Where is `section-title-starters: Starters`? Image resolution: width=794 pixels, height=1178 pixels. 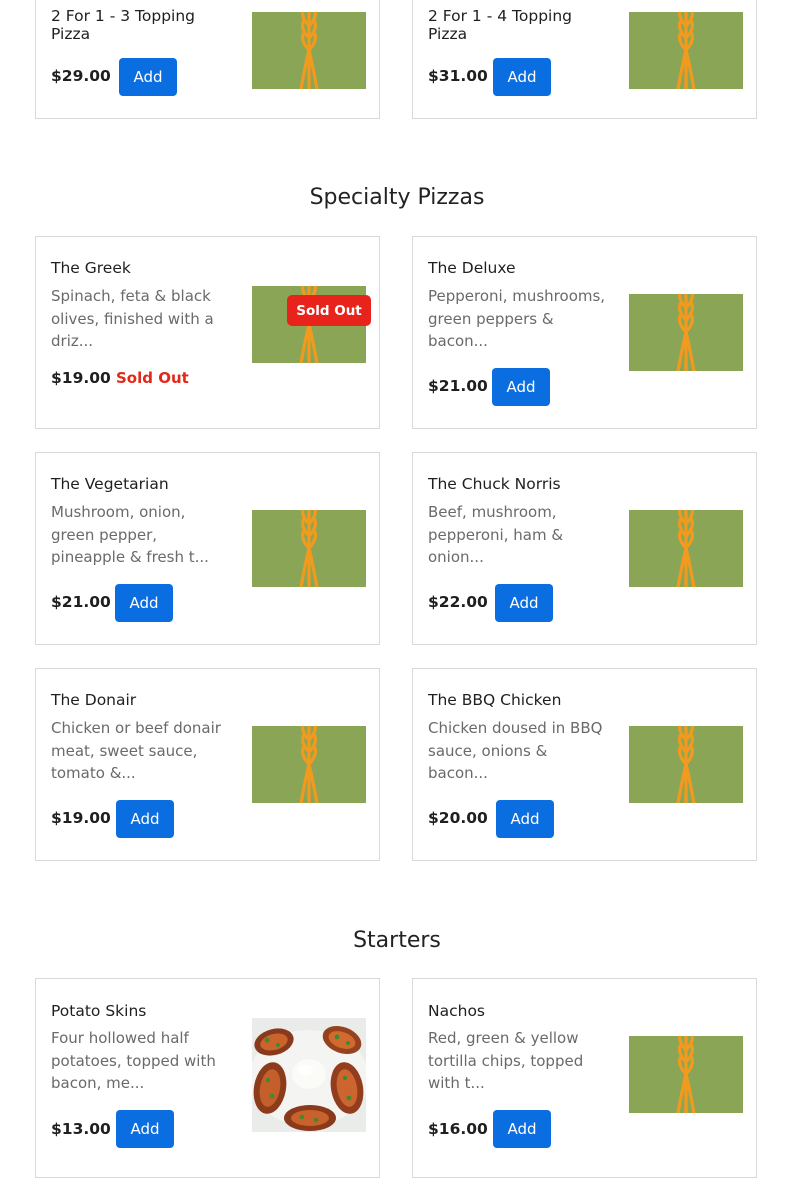
section-title-starters: Starters is located at coordinates (397, 940).